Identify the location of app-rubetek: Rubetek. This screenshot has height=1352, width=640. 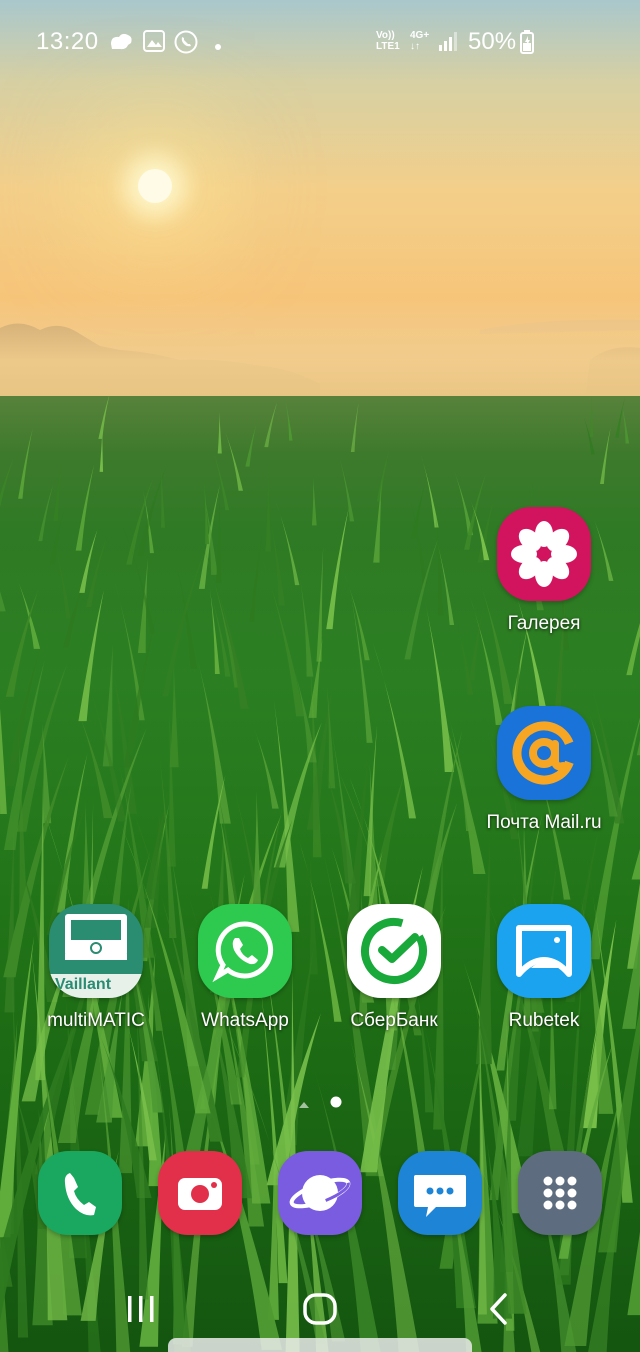
(544, 968).